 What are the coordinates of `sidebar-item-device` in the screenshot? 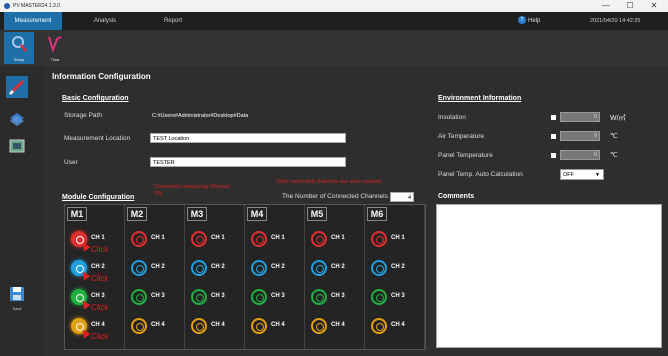 It's located at (17, 146).